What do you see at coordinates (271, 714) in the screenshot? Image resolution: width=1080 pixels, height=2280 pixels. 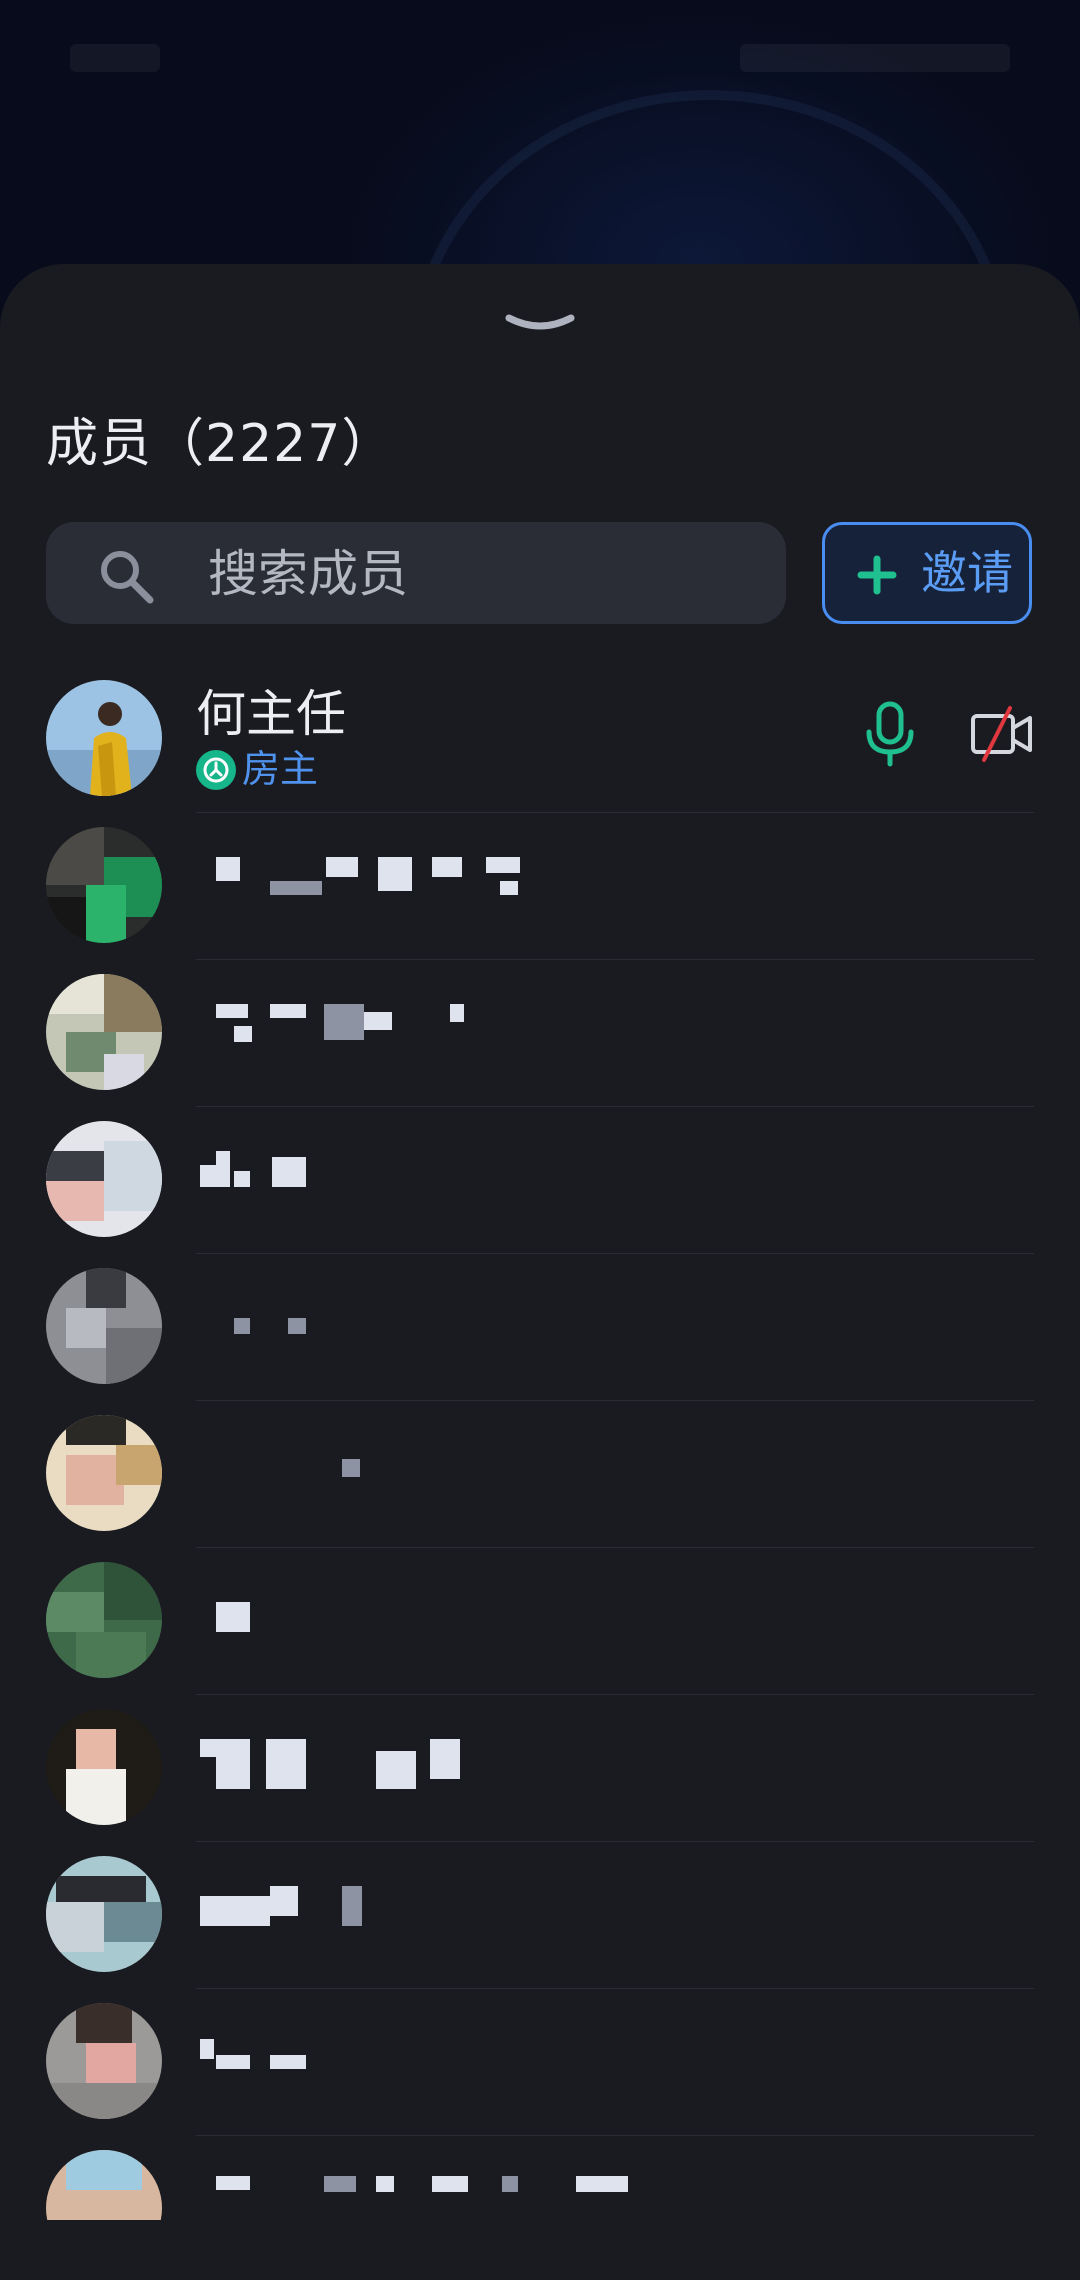 I see `member-name: 何主任` at bounding box center [271, 714].